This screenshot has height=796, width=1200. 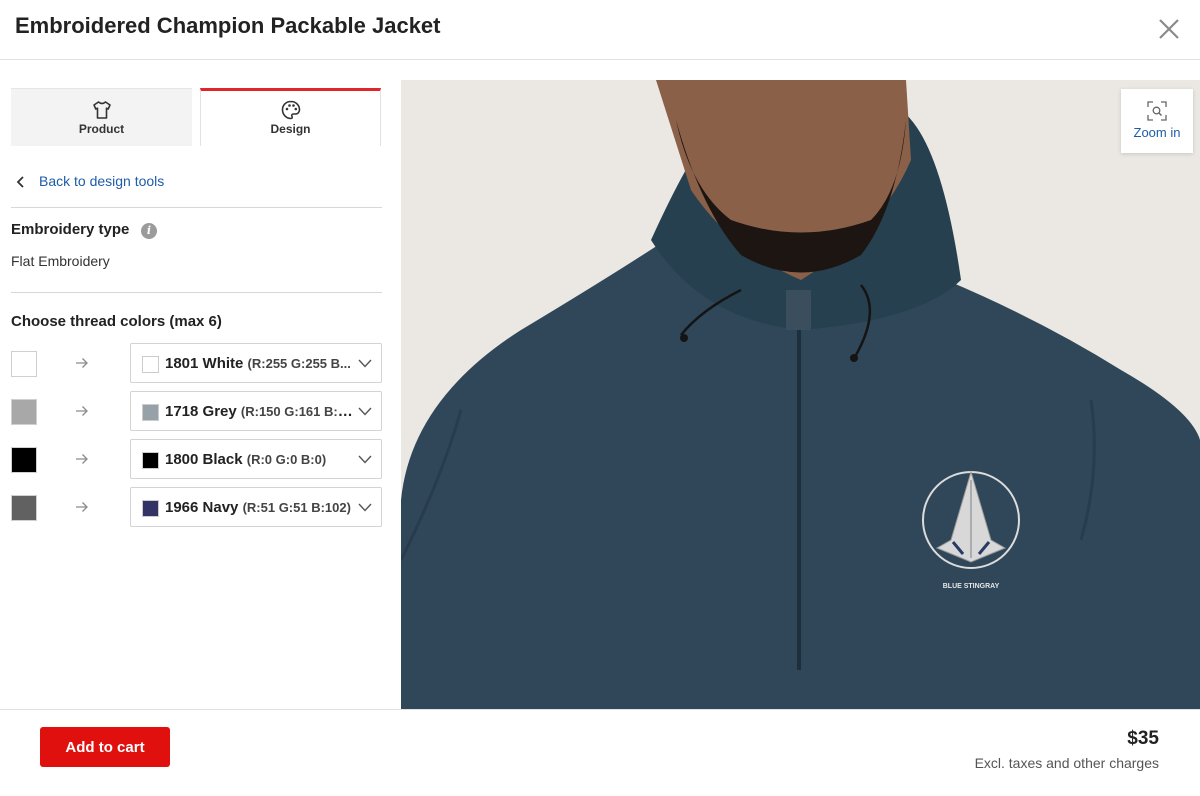 I want to click on info-icon: i, so click(x=149, y=231).